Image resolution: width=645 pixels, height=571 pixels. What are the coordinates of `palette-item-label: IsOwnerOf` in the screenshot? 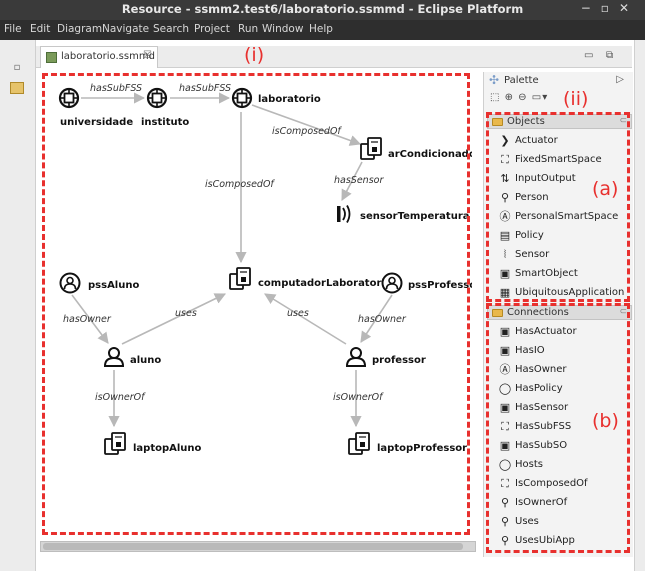 It's located at (541, 502).